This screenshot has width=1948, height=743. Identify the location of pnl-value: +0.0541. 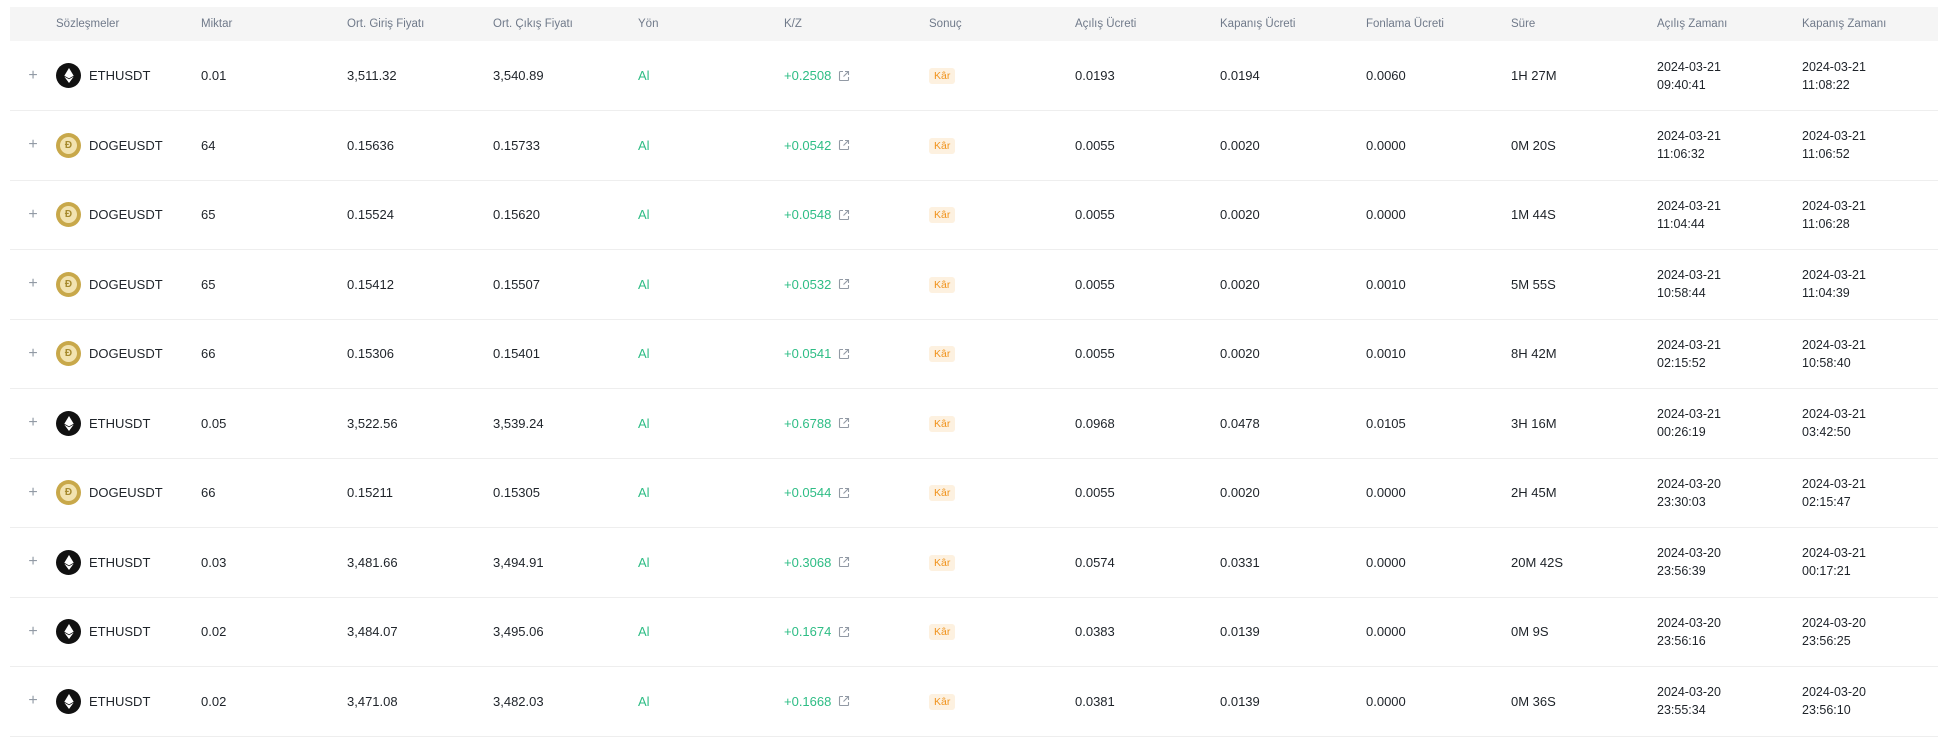
(808, 354).